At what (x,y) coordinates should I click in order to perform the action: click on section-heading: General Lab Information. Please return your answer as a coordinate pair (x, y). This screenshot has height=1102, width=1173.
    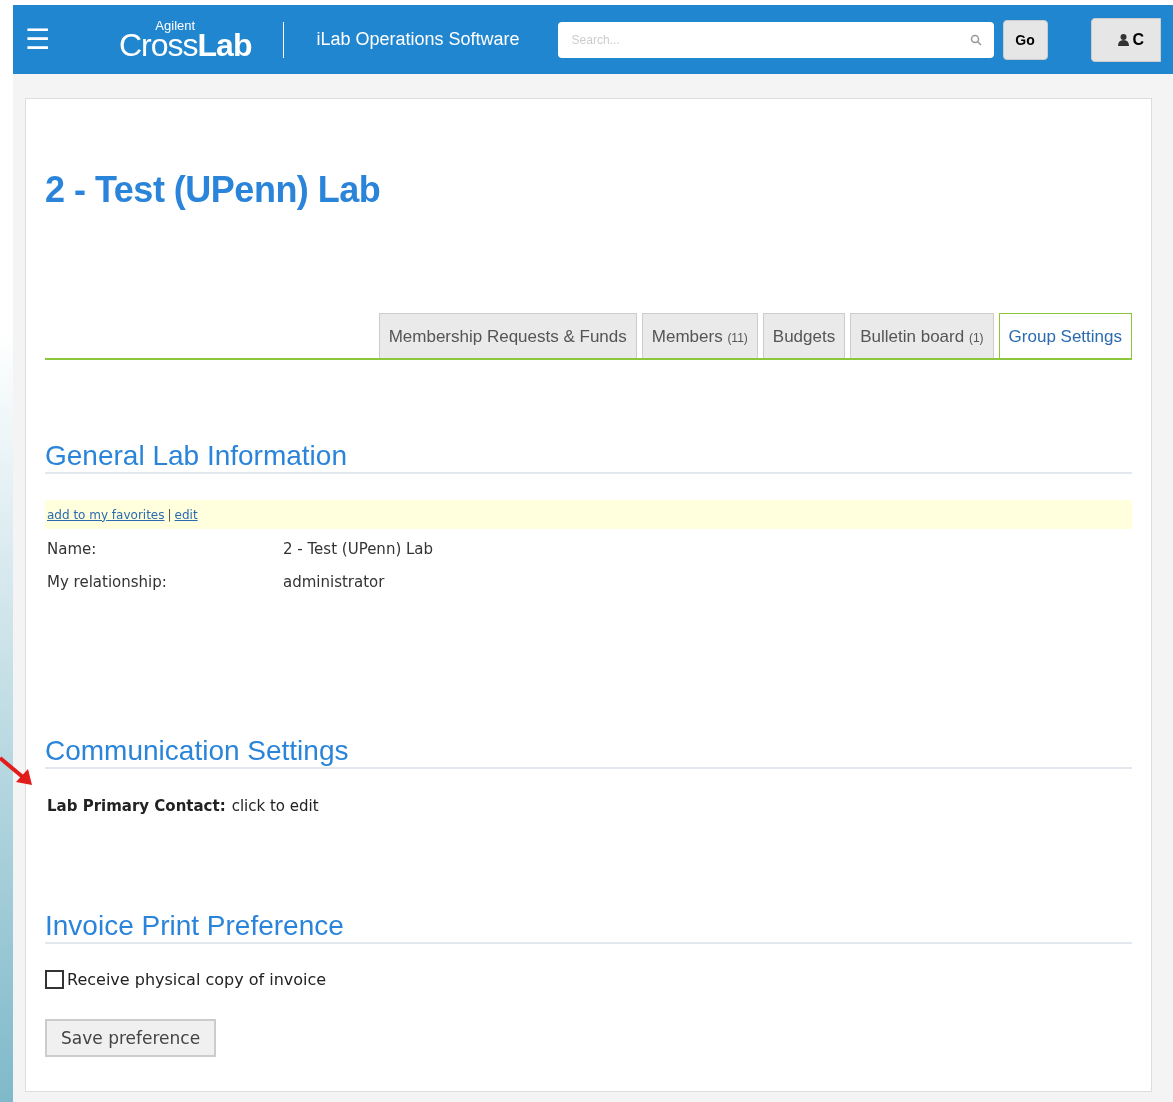
    Looking at the image, I should click on (588, 457).